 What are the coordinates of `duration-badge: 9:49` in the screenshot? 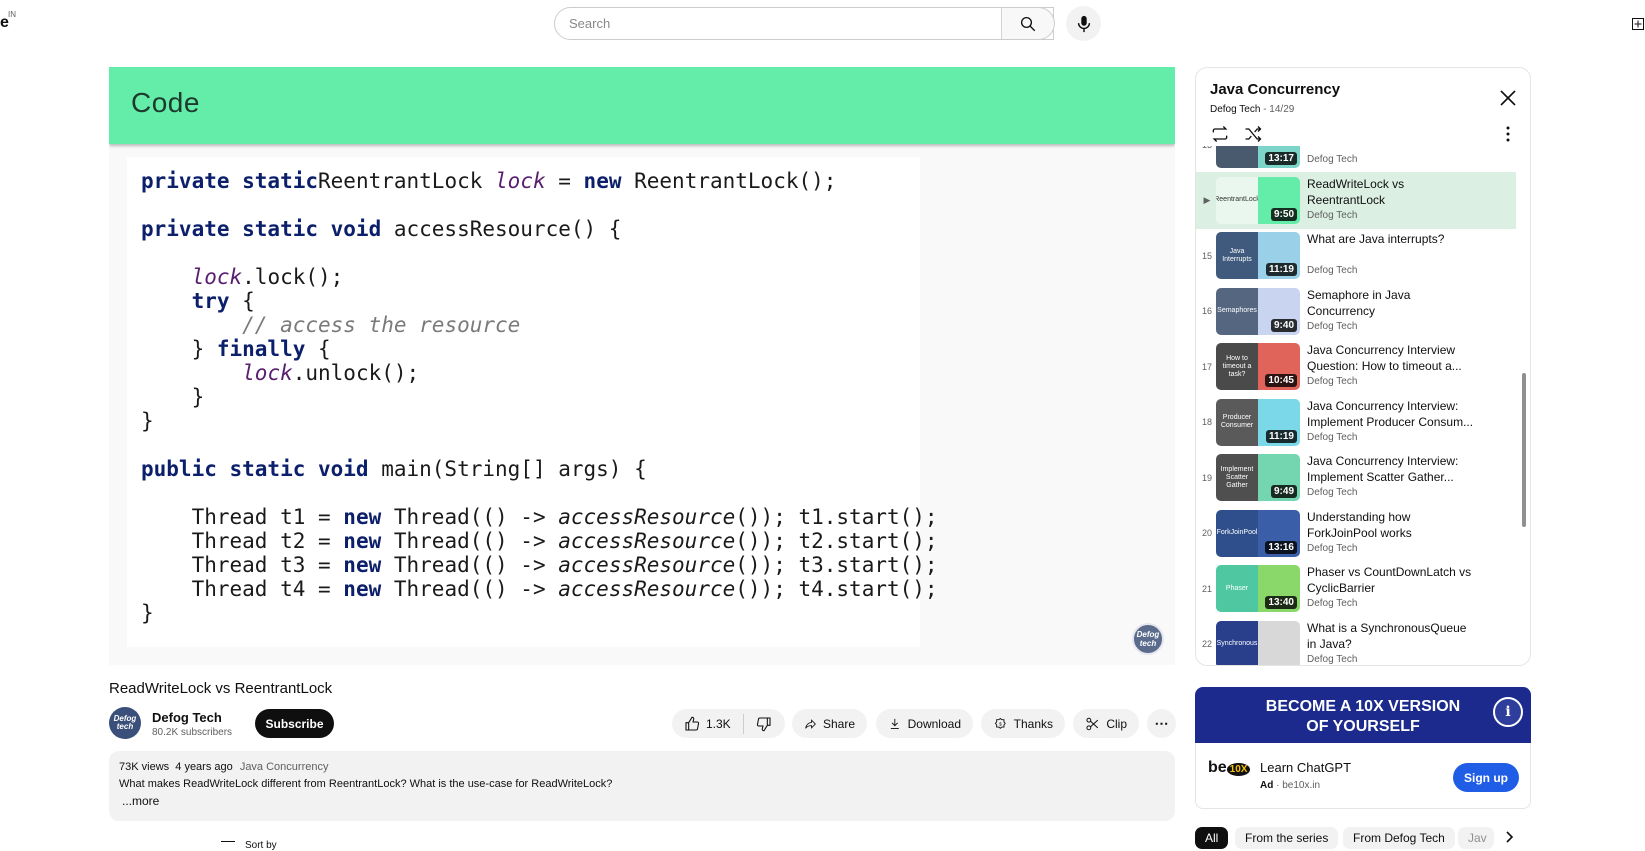 It's located at (1283, 491).